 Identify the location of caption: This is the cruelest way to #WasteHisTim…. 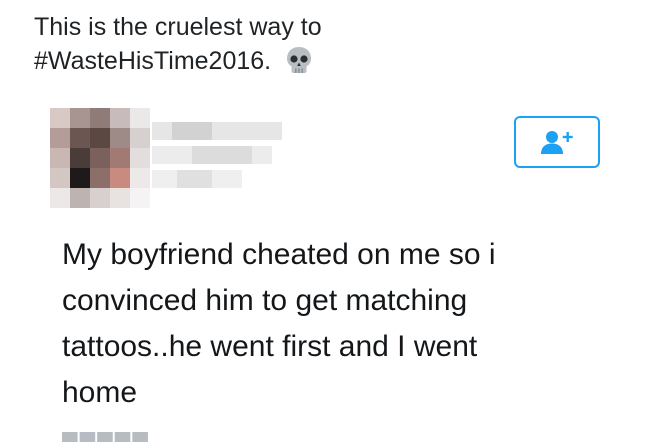
(334, 44).